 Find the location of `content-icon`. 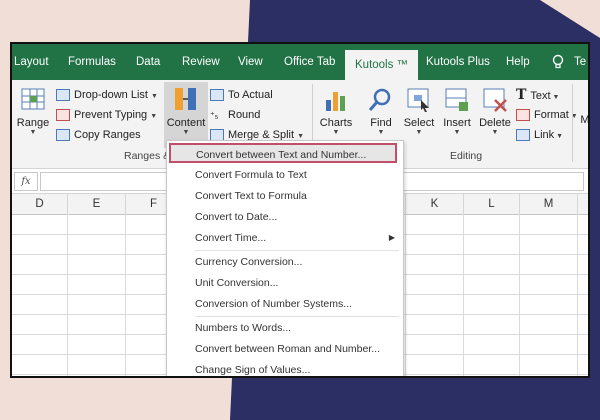

content-icon is located at coordinates (185, 99).